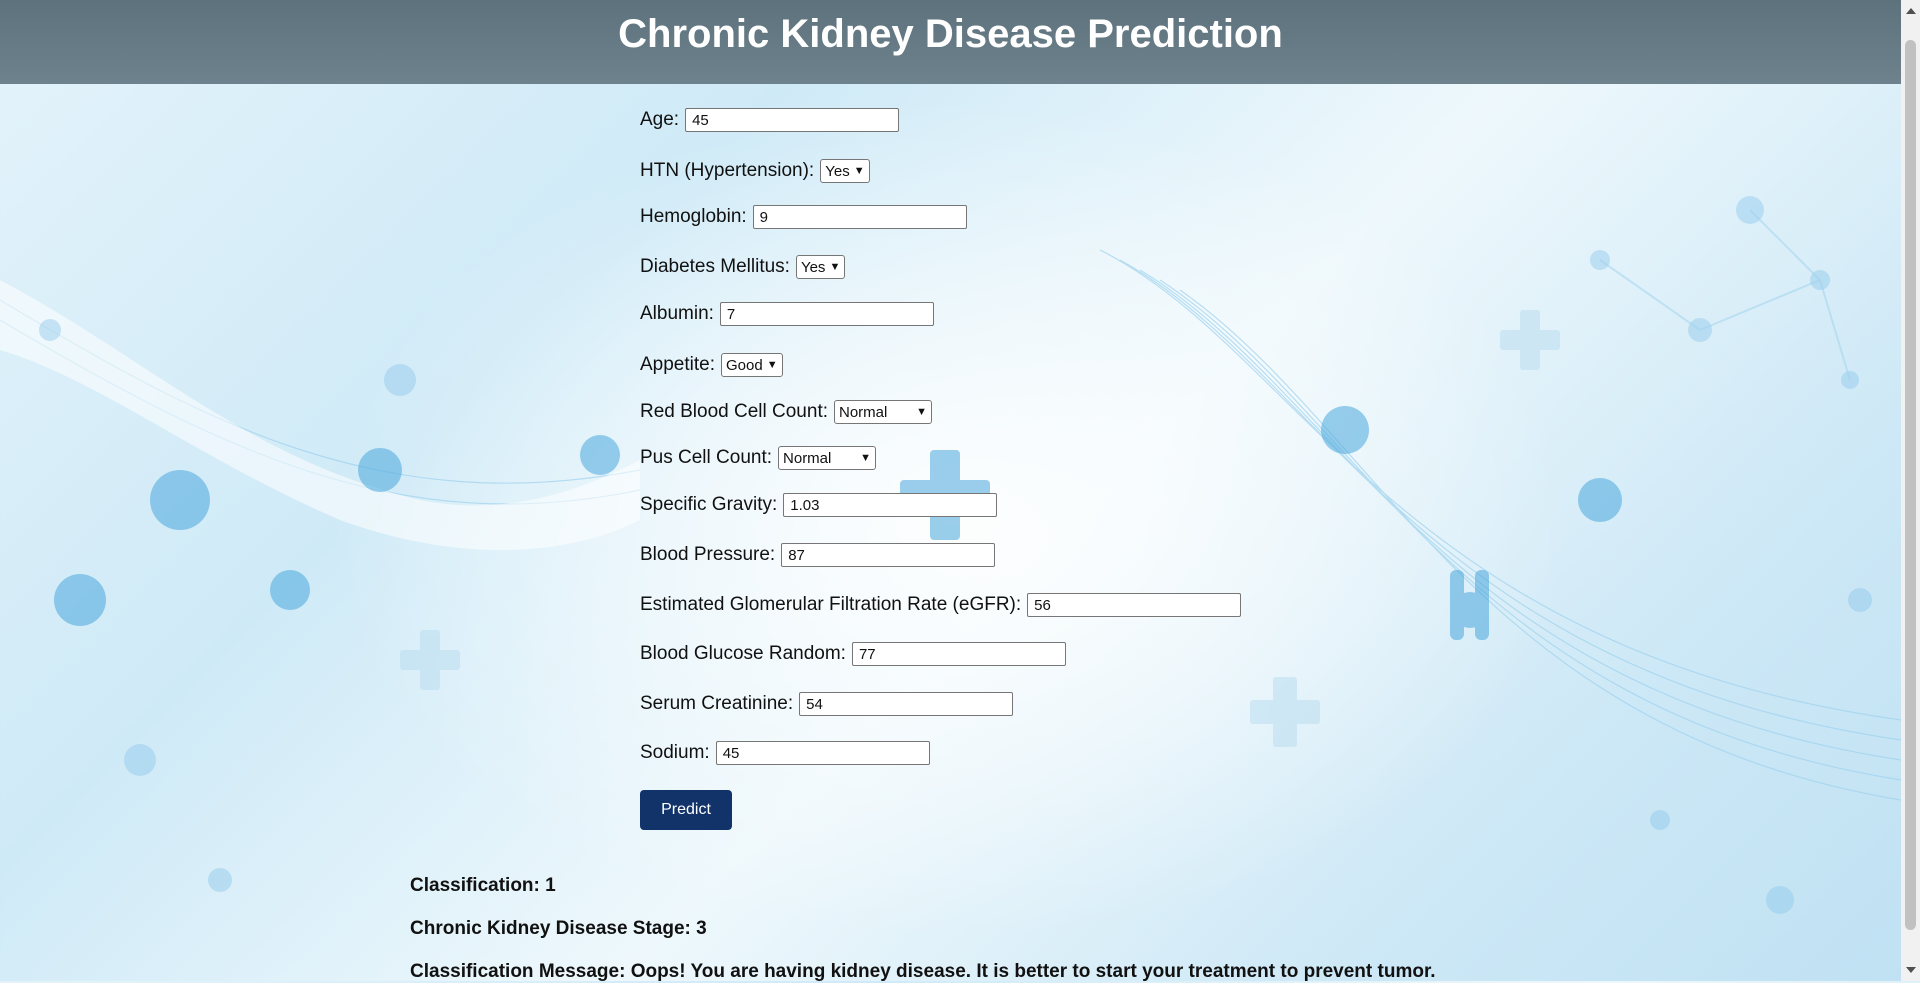 The height and width of the screenshot is (983, 1920). I want to click on bgr-row: Blood Glucose Random:, so click(853, 654).